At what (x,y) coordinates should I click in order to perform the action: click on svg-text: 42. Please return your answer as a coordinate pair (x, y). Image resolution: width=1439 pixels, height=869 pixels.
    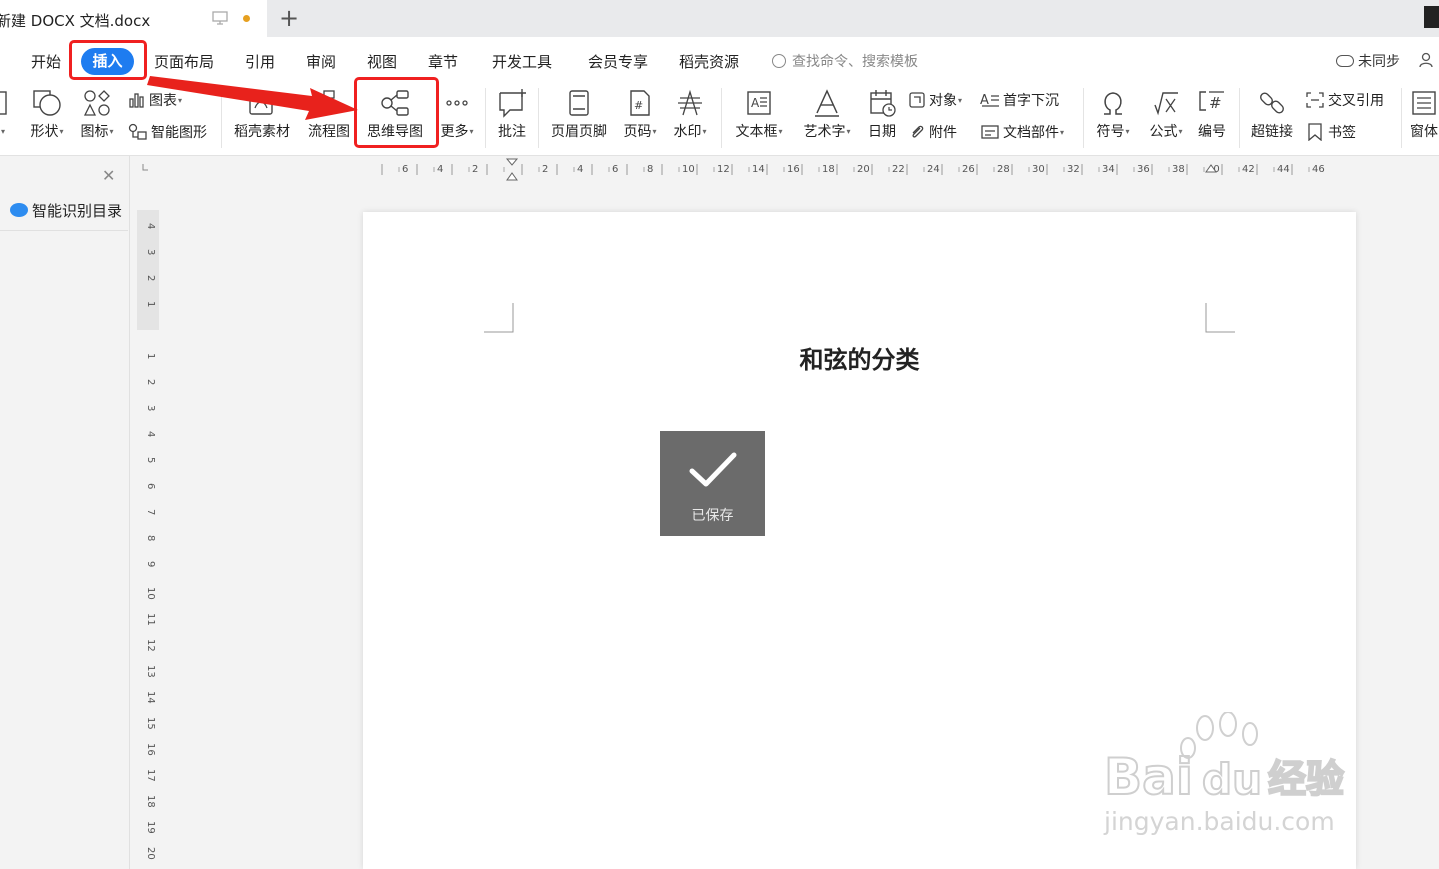
    Looking at the image, I should click on (1248, 169).